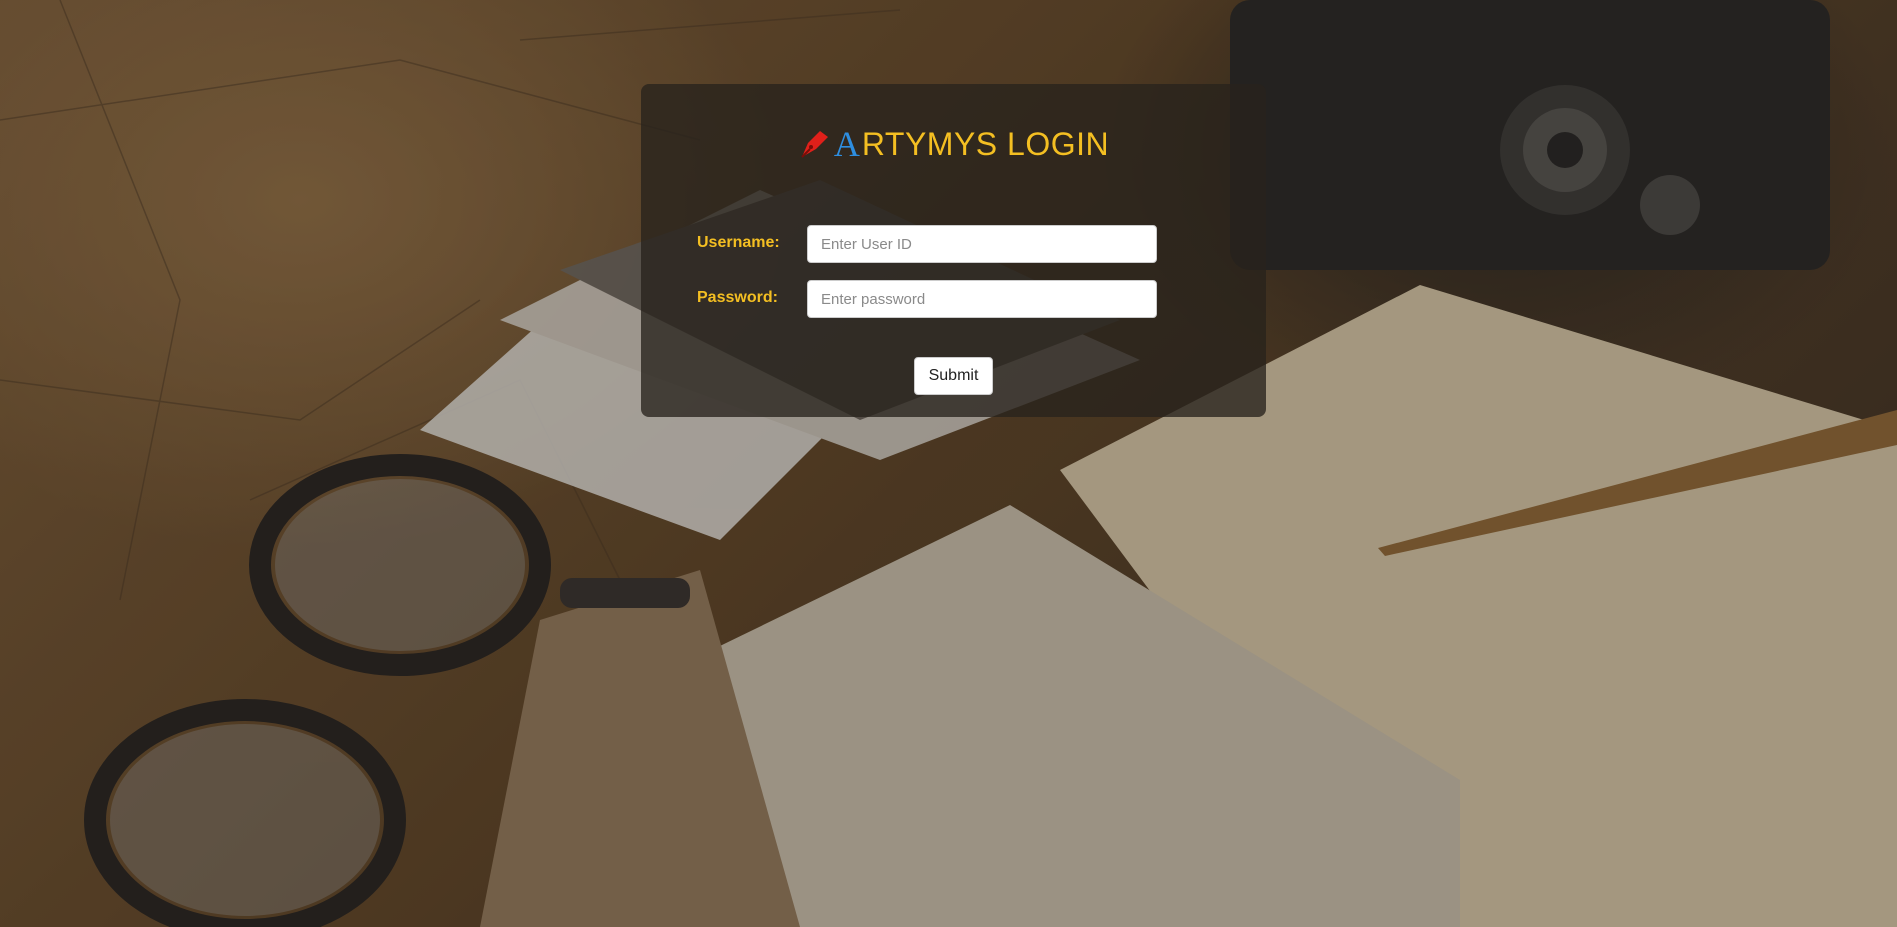 This screenshot has height=927, width=1897. I want to click on password-row: Password:, so click(932, 299).